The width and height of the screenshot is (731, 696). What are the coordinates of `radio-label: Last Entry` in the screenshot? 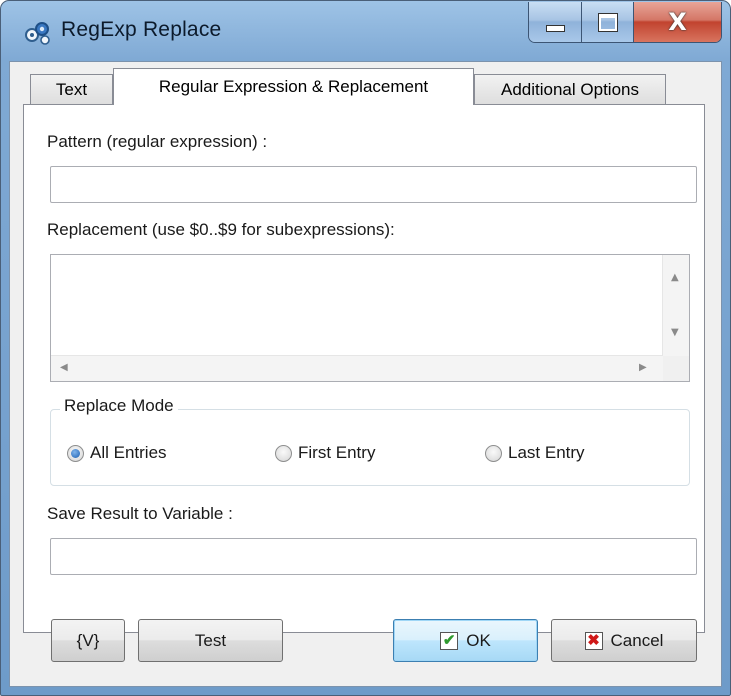 It's located at (546, 452).